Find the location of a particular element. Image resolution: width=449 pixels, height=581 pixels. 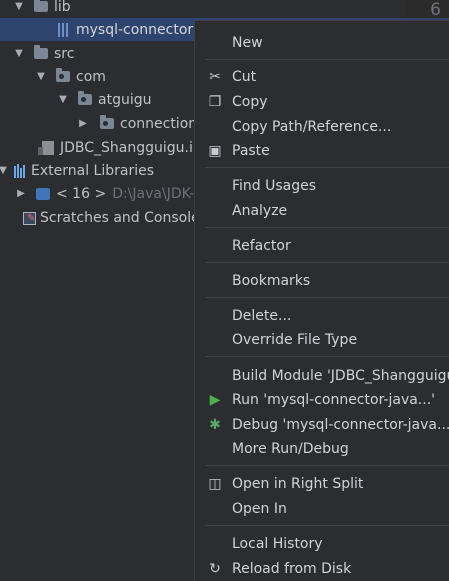

clipboard-icon: ▣ is located at coordinates (215, 151).